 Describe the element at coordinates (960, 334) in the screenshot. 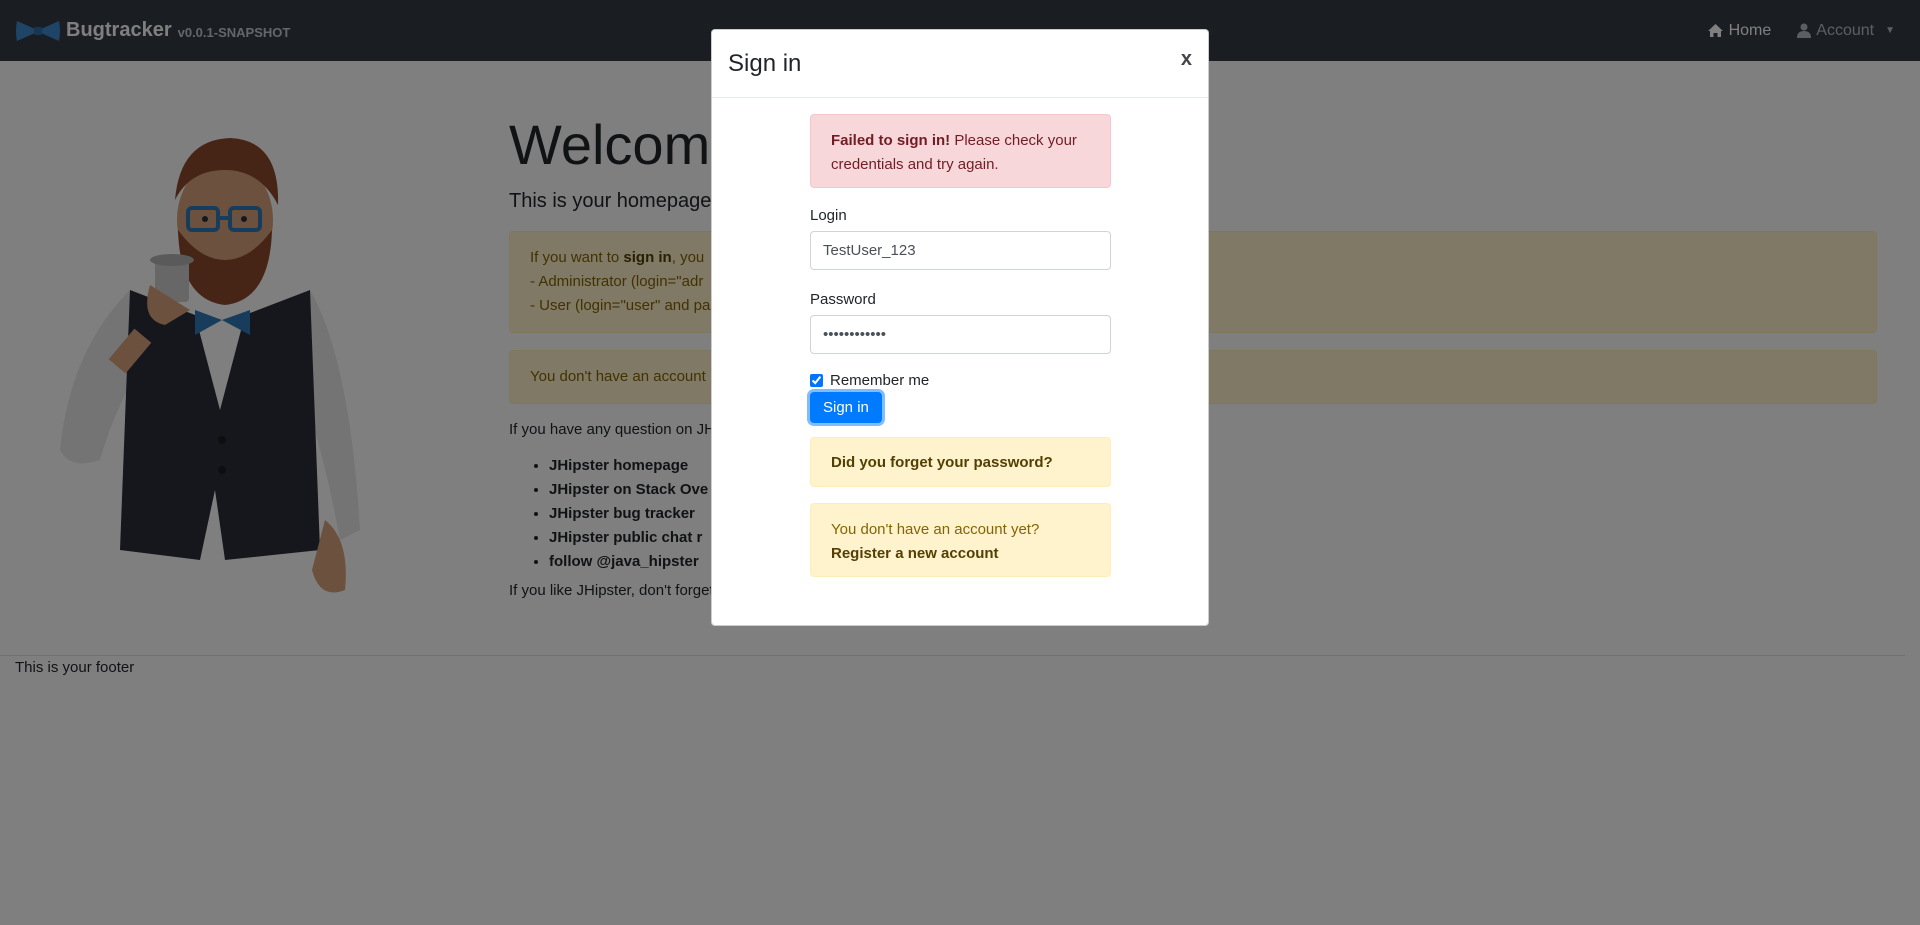

I see `password-input` at that location.